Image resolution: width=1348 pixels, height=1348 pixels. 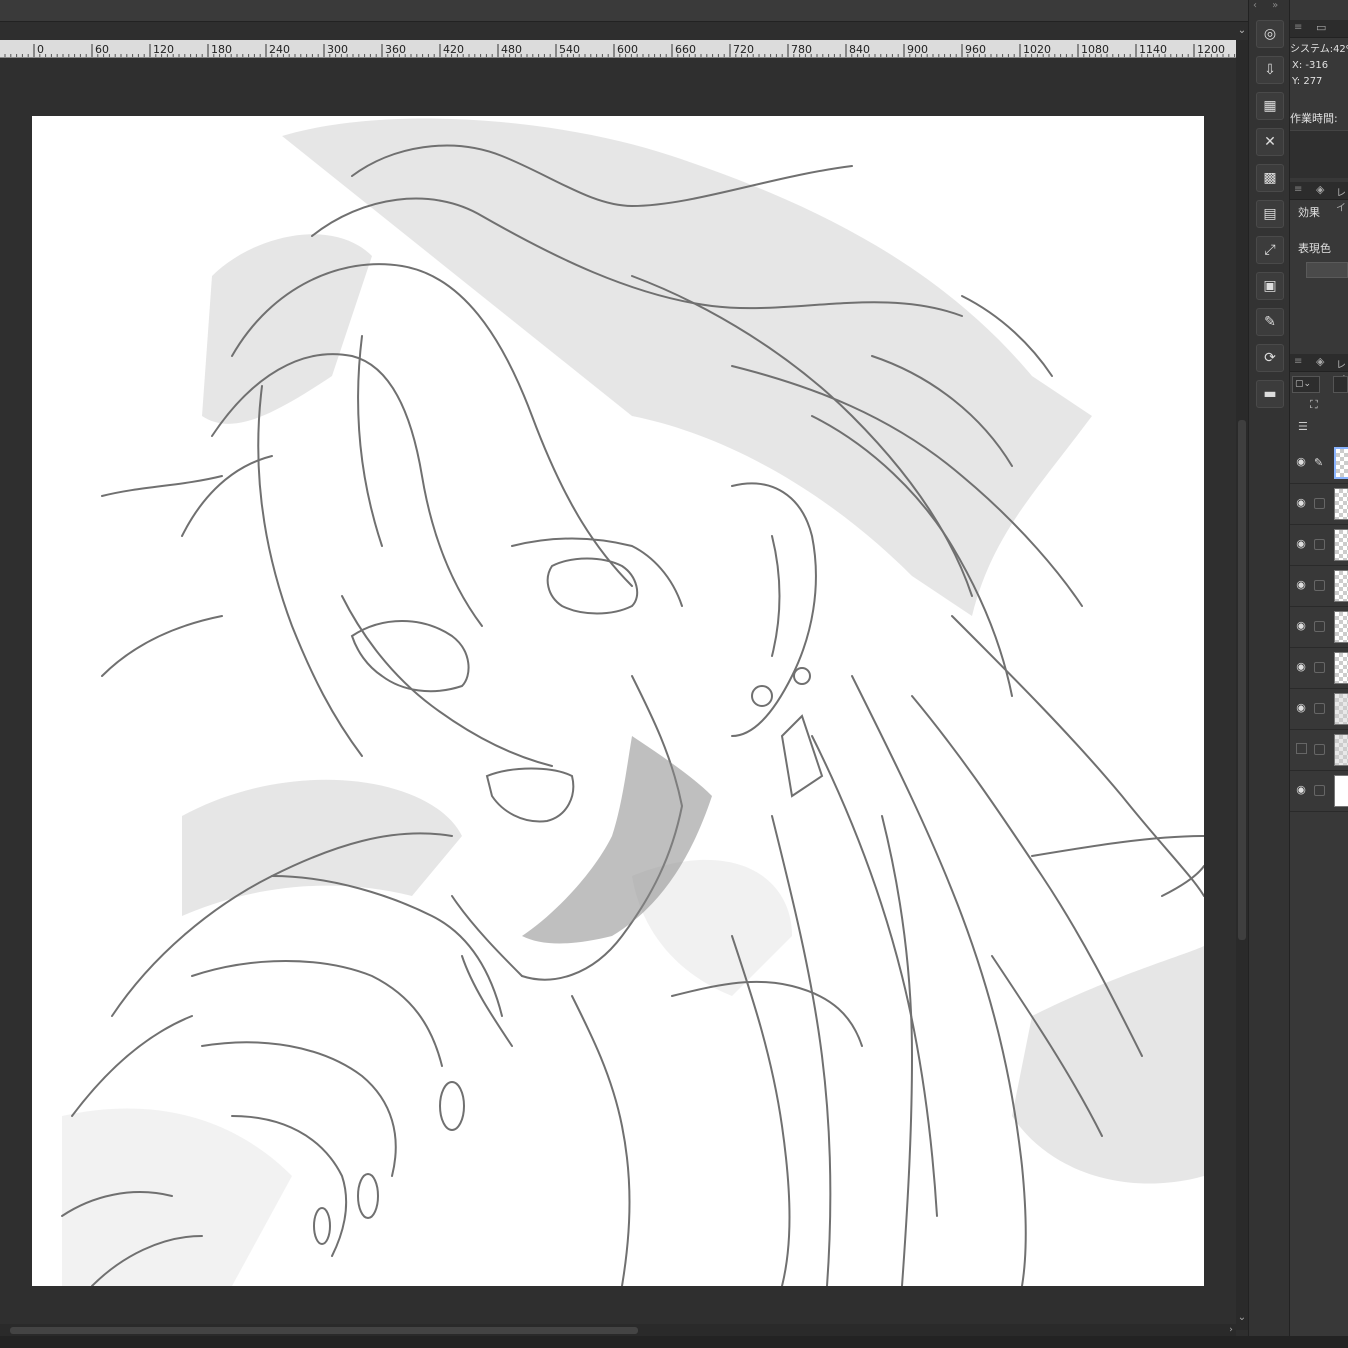 What do you see at coordinates (1242, 1319) in the screenshot?
I see `scroll-down-icon: ⌄` at bounding box center [1242, 1319].